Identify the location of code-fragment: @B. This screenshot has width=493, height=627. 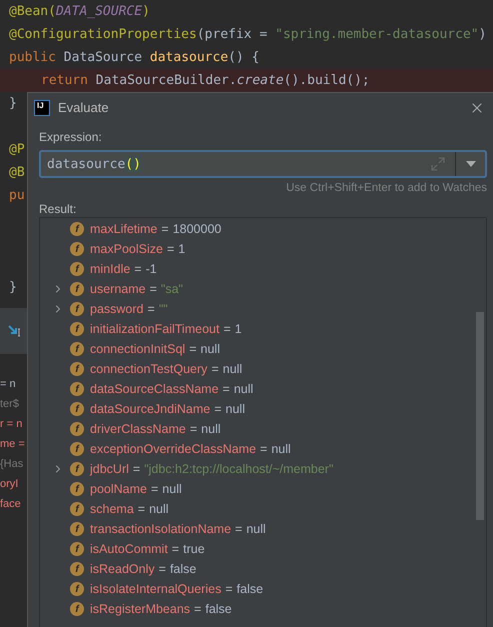
(17, 172).